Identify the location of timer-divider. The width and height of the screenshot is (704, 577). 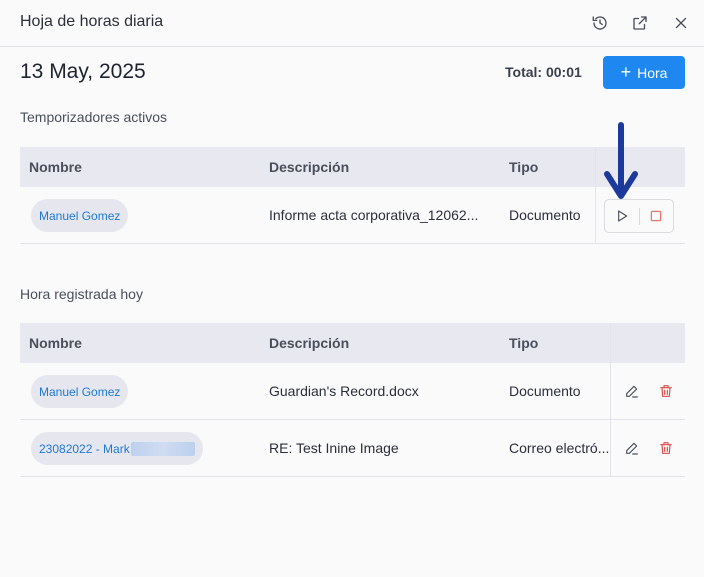
(639, 216).